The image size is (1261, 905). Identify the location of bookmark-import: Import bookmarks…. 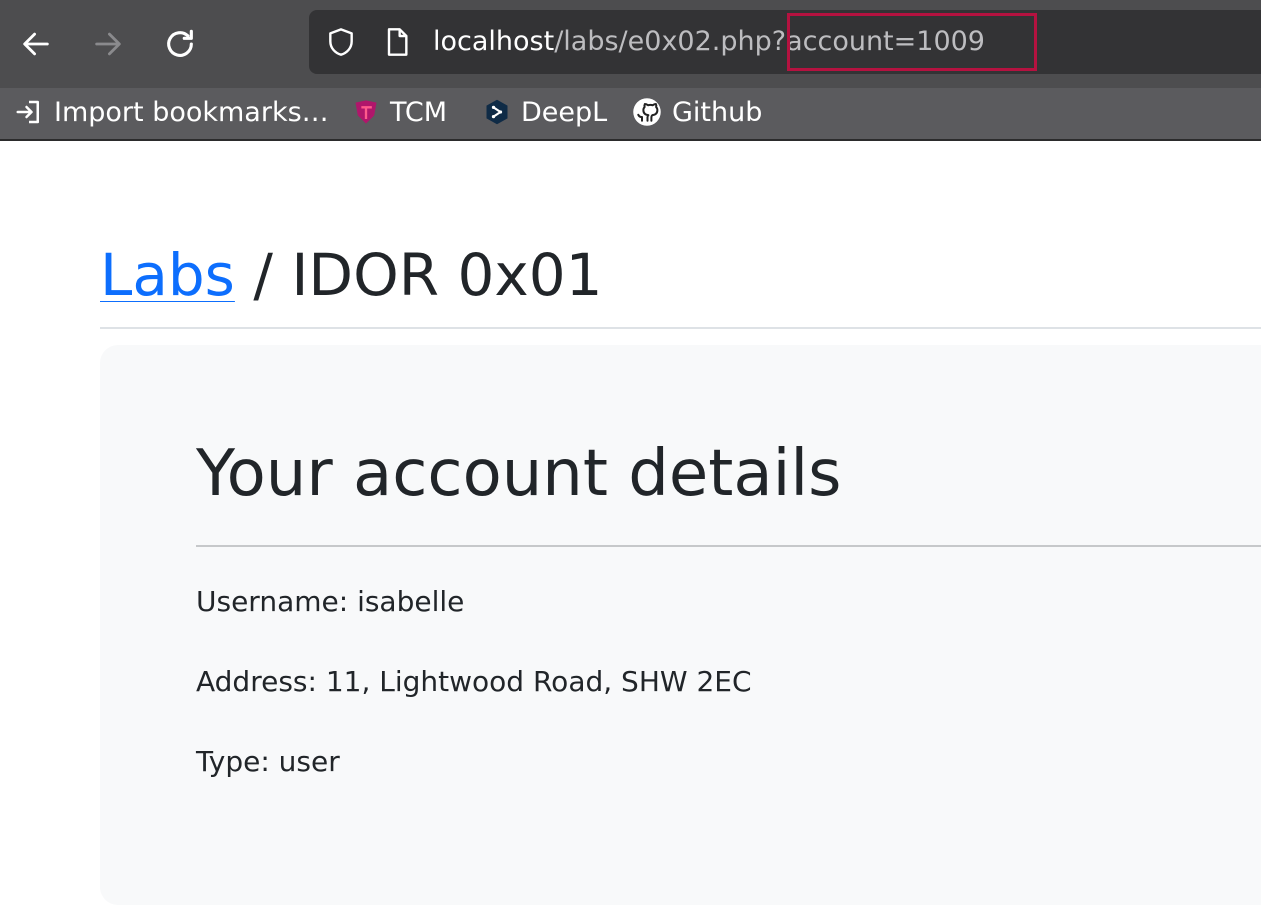
(171, 112).